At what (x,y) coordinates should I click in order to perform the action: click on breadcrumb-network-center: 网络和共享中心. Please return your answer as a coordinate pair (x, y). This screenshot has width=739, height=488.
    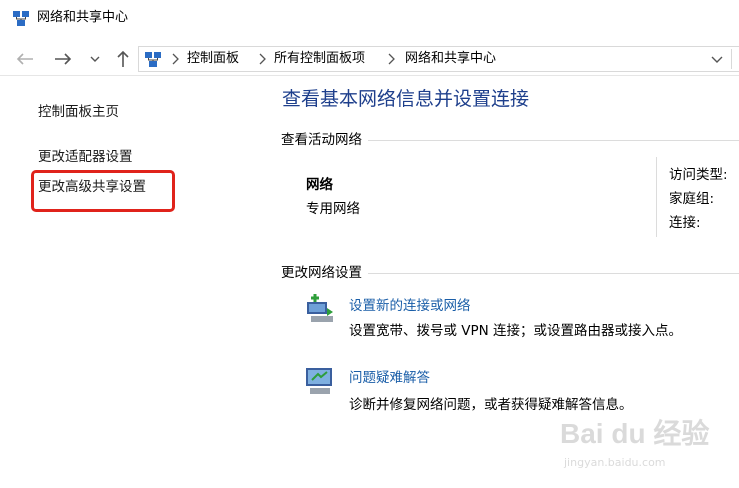
    Looking at the image, I should click on (450, 59).